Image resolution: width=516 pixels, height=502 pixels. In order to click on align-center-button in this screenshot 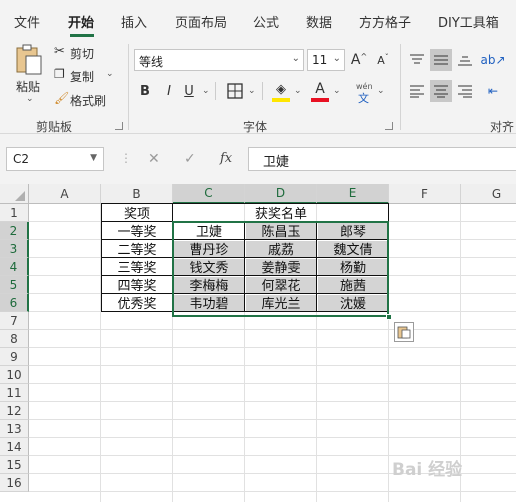, I will do `click(441, 91)`.